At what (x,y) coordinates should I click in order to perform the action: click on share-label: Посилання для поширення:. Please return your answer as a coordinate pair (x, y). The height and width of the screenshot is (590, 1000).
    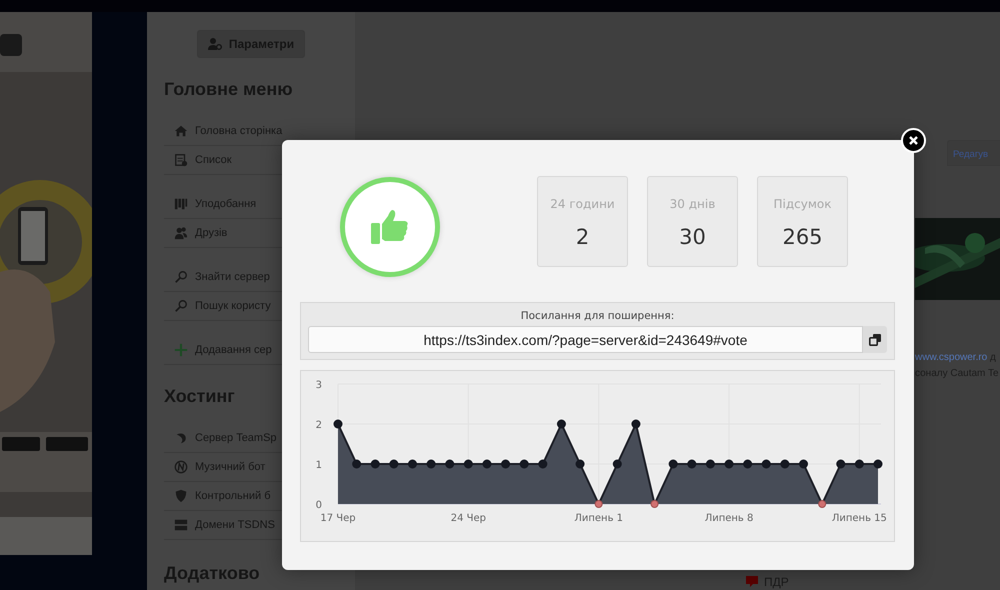
    Looking at the image, I should click on (598, 316).